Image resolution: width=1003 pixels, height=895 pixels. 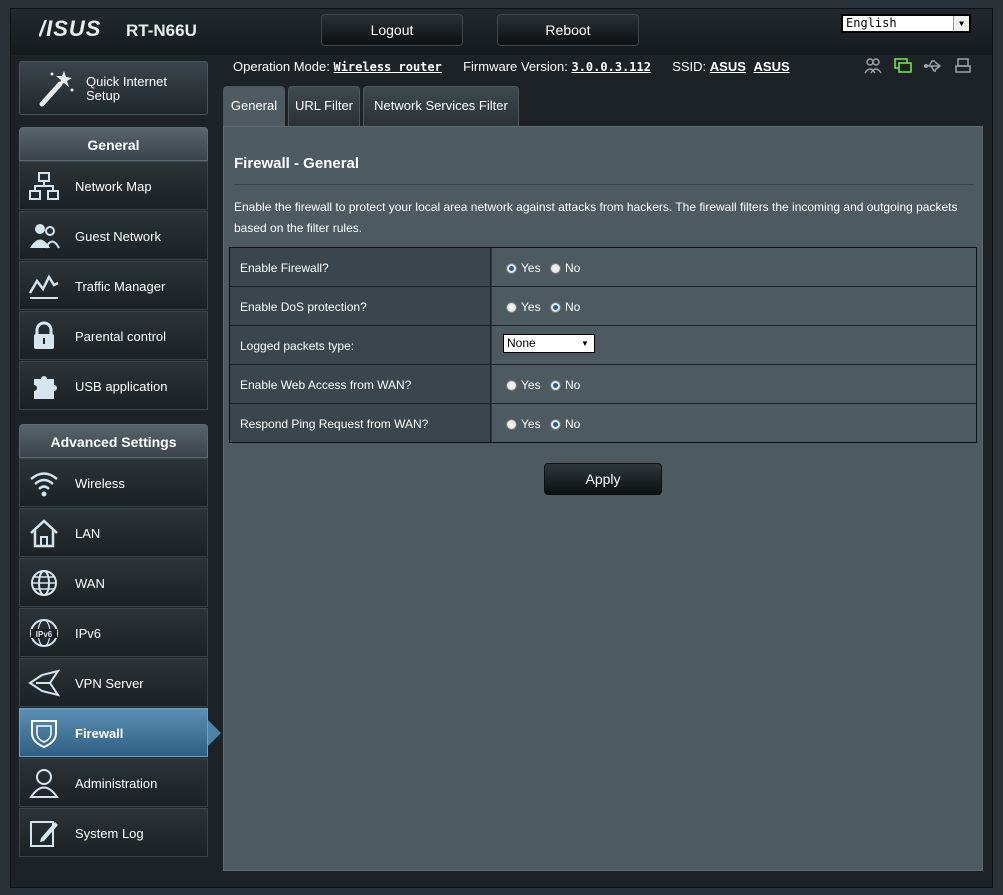 I want to click on firmware-link: 3.0.0.3.112, so click(x=610, y=67).